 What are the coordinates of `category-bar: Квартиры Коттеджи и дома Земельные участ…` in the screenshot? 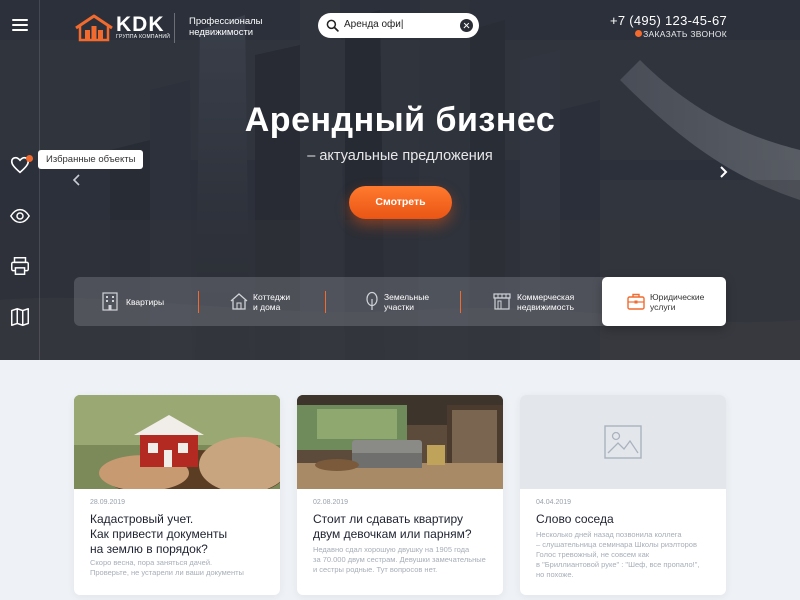 It's located at (400, 301).